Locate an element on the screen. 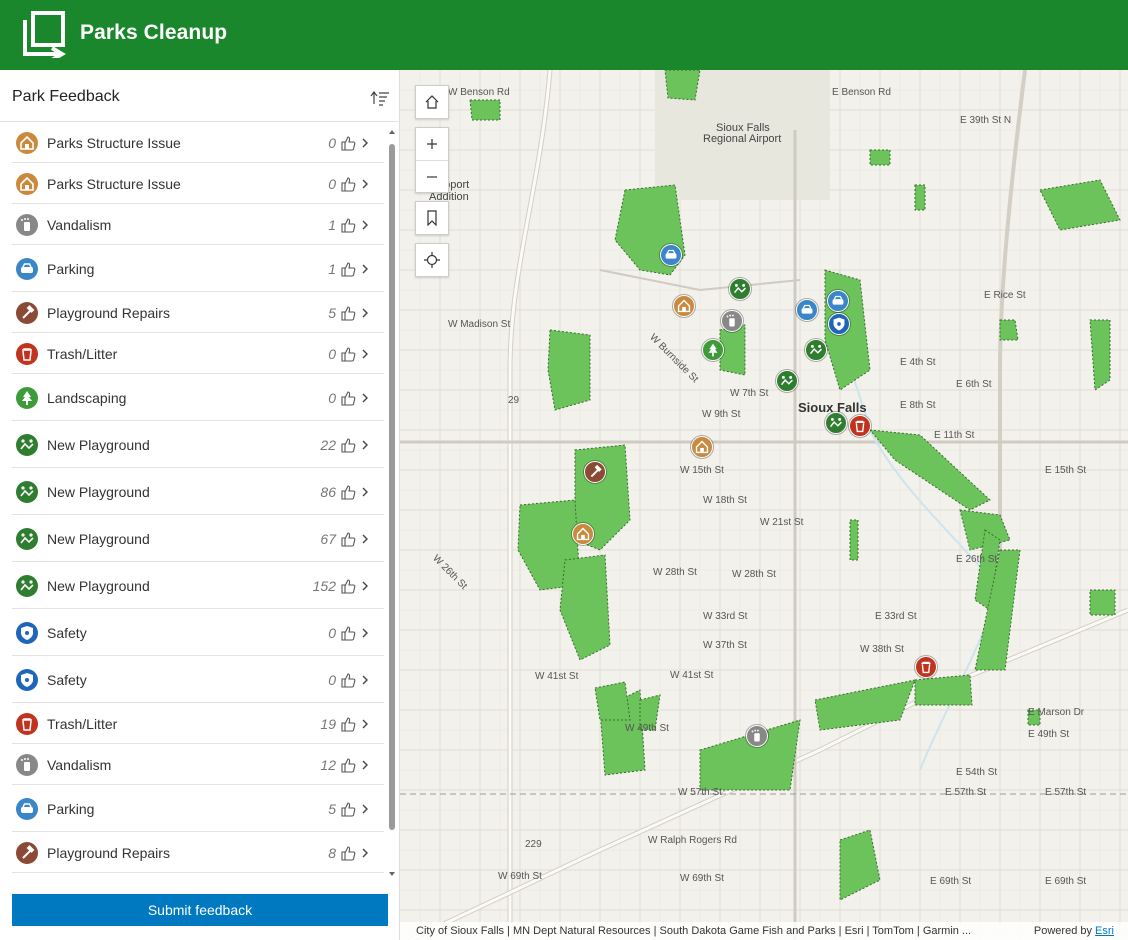 The height and width of the screenshot is (940, 1128). home-button is located at coordinates (432, 102).